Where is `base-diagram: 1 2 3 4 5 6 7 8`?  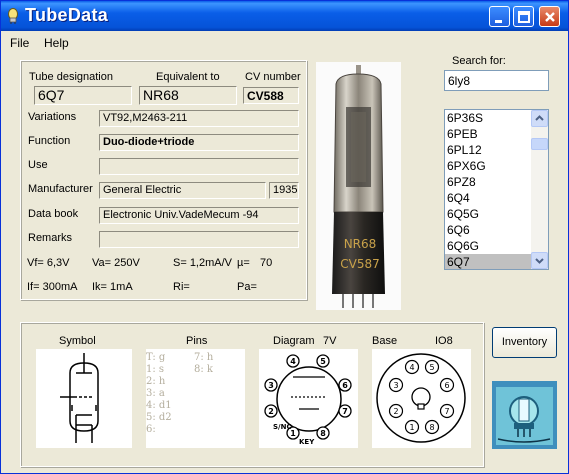 base-diagram: 1 2 3 4 5 6 7 8 is located at coordinates (421, 398).